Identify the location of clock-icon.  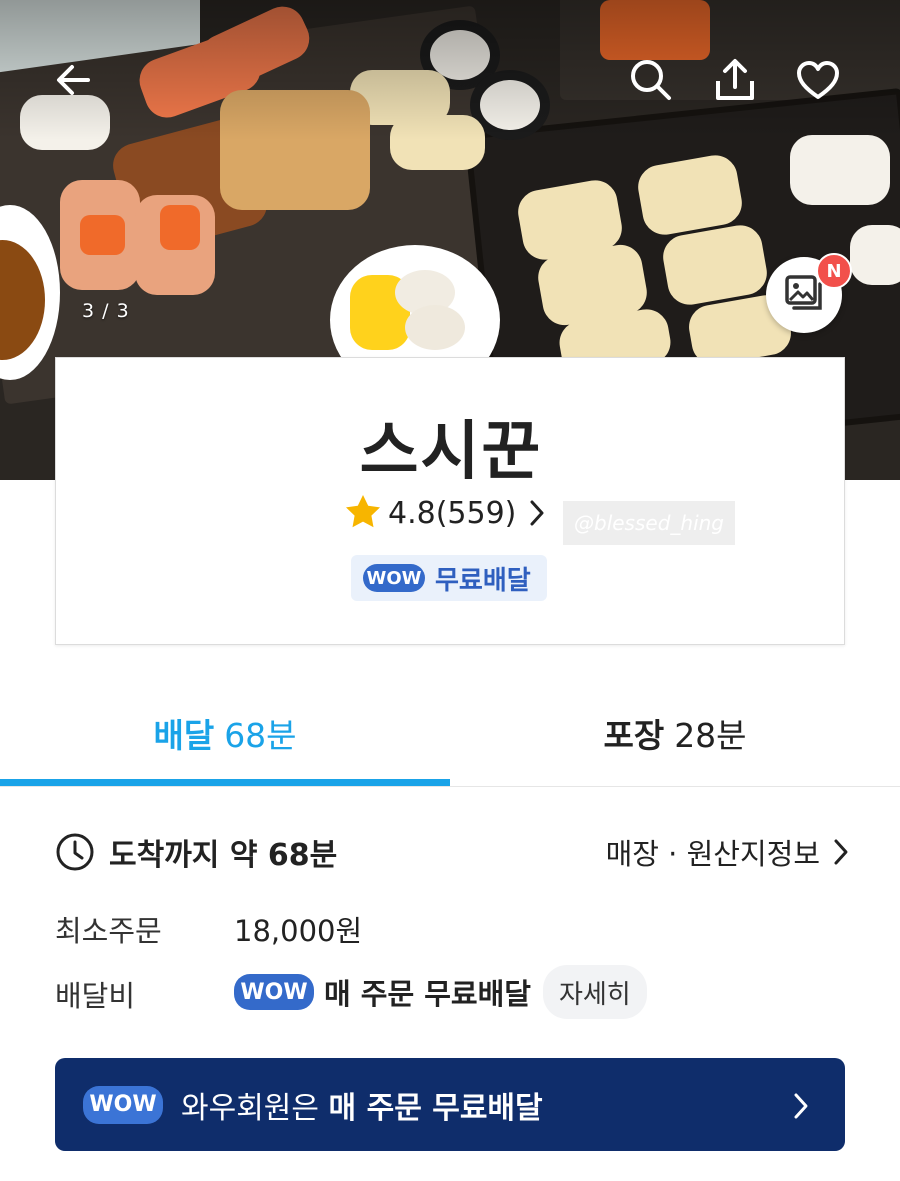
(75, 852).